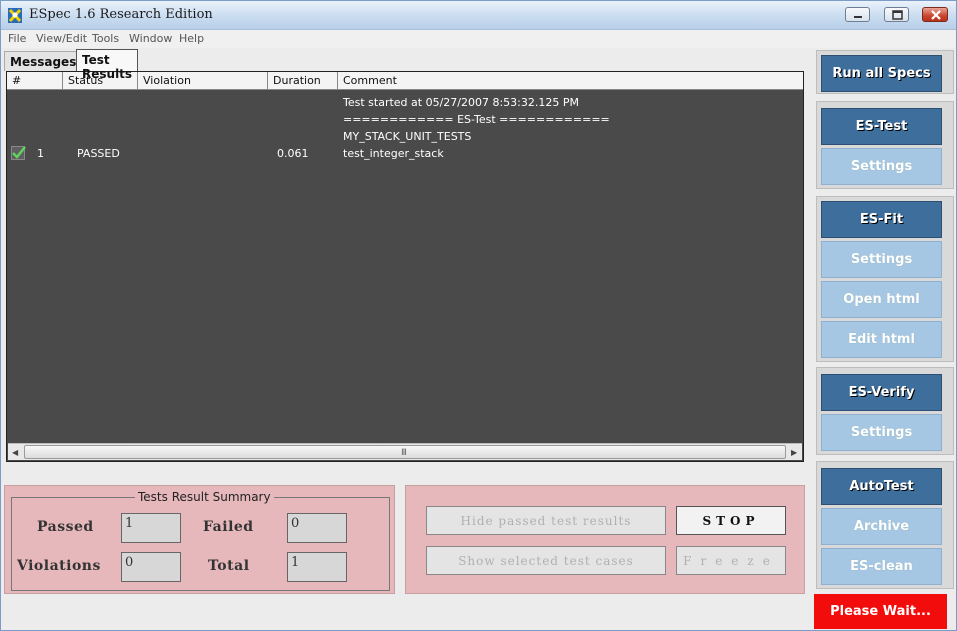  Describe the element at coordinates (303, 81) in the screenshot. I see `column-header-duration: Duration` at that location.